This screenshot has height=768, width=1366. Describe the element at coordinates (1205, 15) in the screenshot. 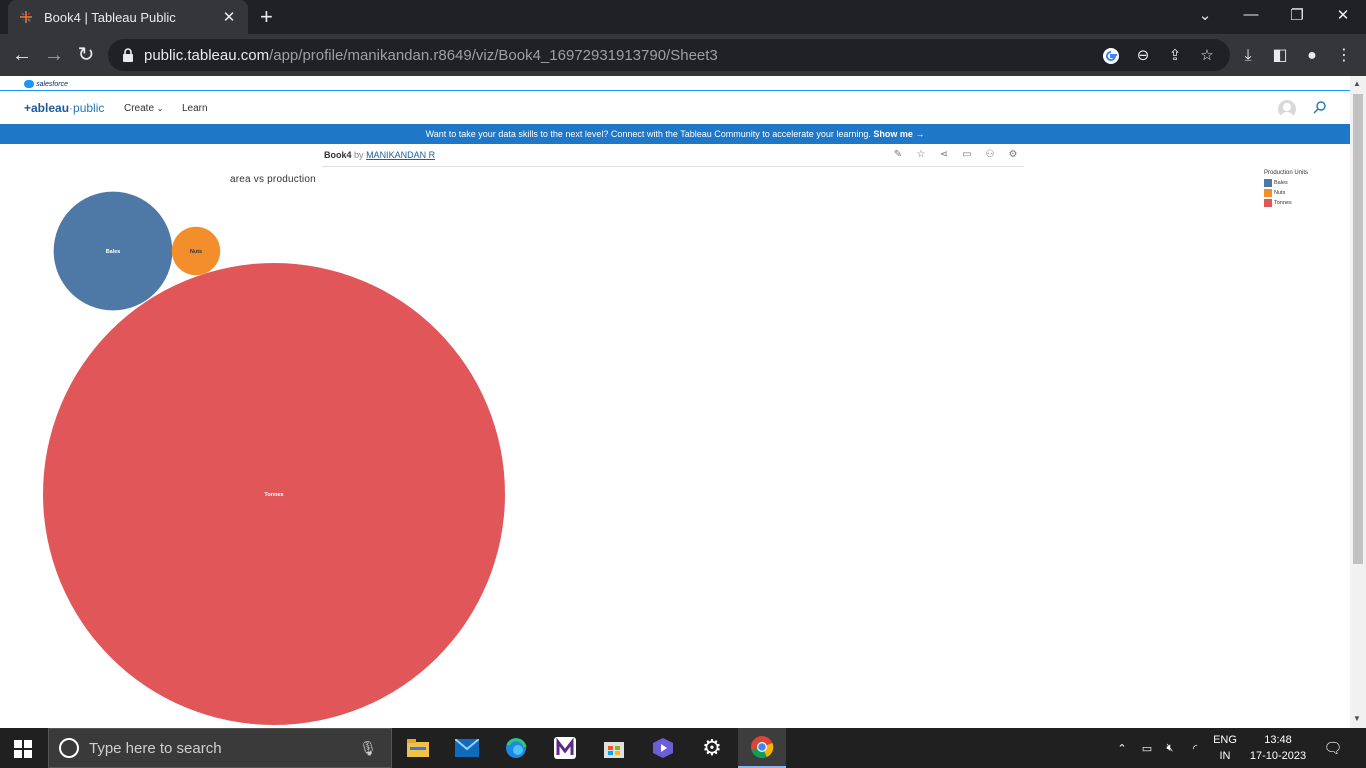

I see `tab-search-chevron-icon: ⌄` at that location.